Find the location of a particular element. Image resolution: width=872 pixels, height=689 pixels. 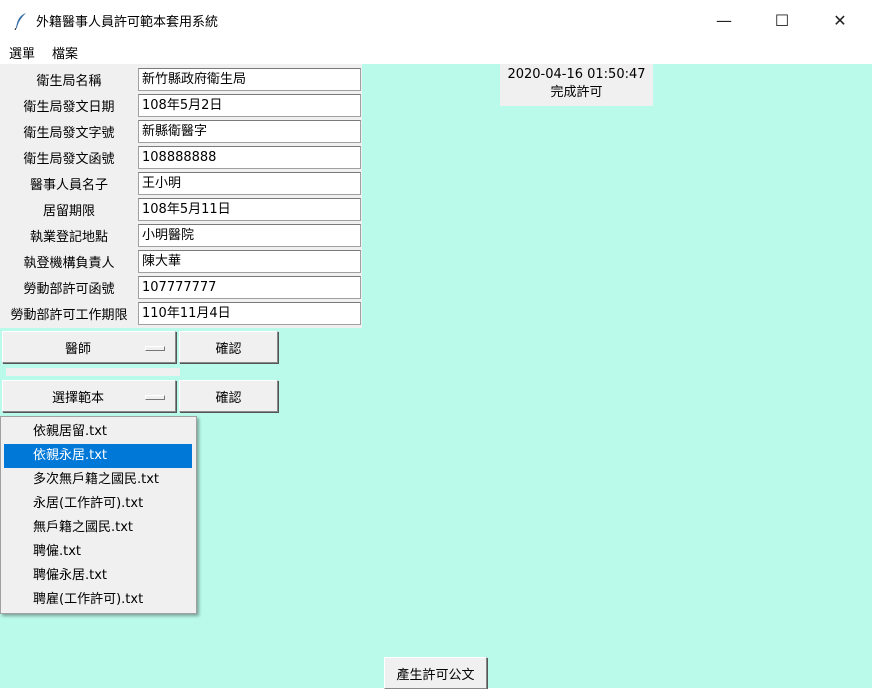

template-select: 選擇範本 is located at coordinates (89, 396).